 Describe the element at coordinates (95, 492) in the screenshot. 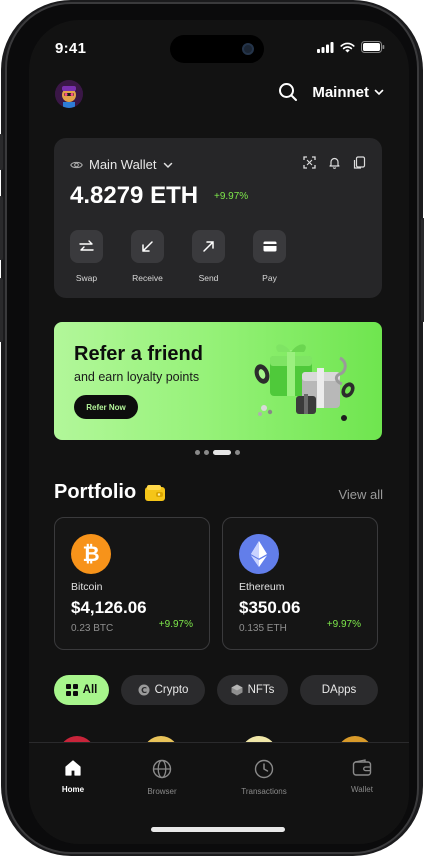

I see `portfolio-title: Portfolio` at that location.